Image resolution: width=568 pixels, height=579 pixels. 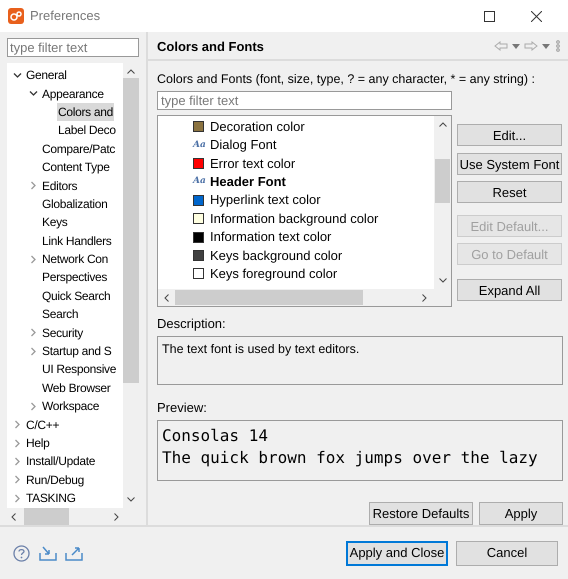 I want to click on font-name: Dialog Font, so click(x=243, y=145).